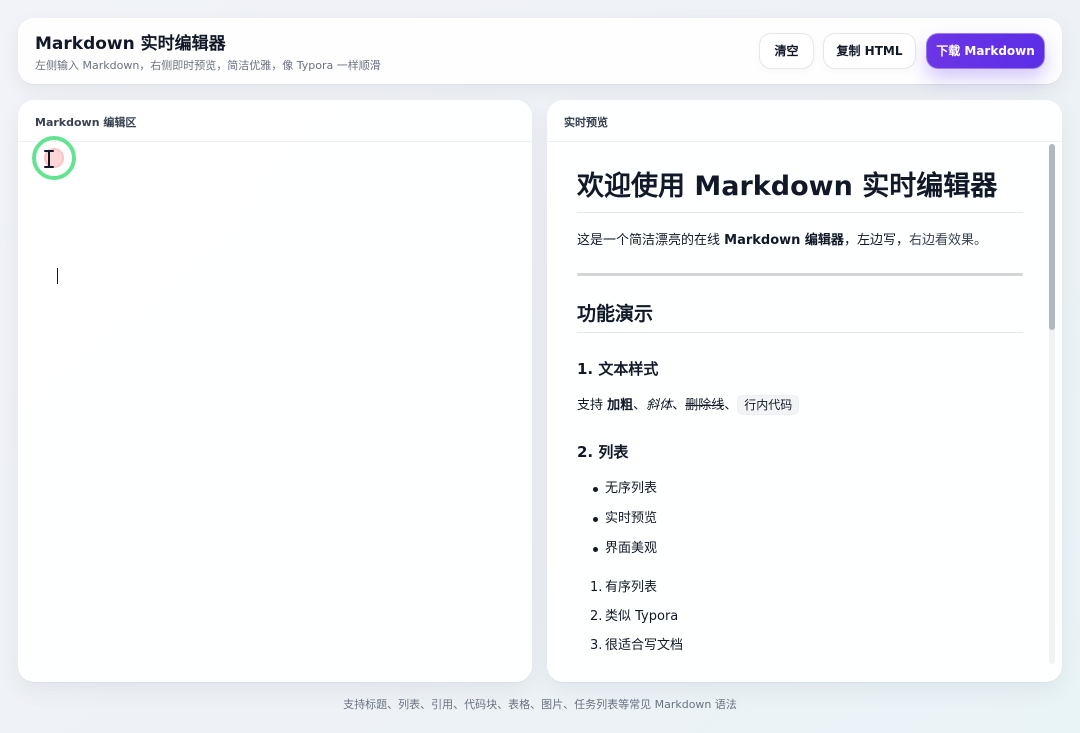 This screenshot has height=733, width=1080. What do you see at coordinates (804, 121) in the screenshot?
I see `preview-panel-header: 实时预览` at bounding box center [804, 121].